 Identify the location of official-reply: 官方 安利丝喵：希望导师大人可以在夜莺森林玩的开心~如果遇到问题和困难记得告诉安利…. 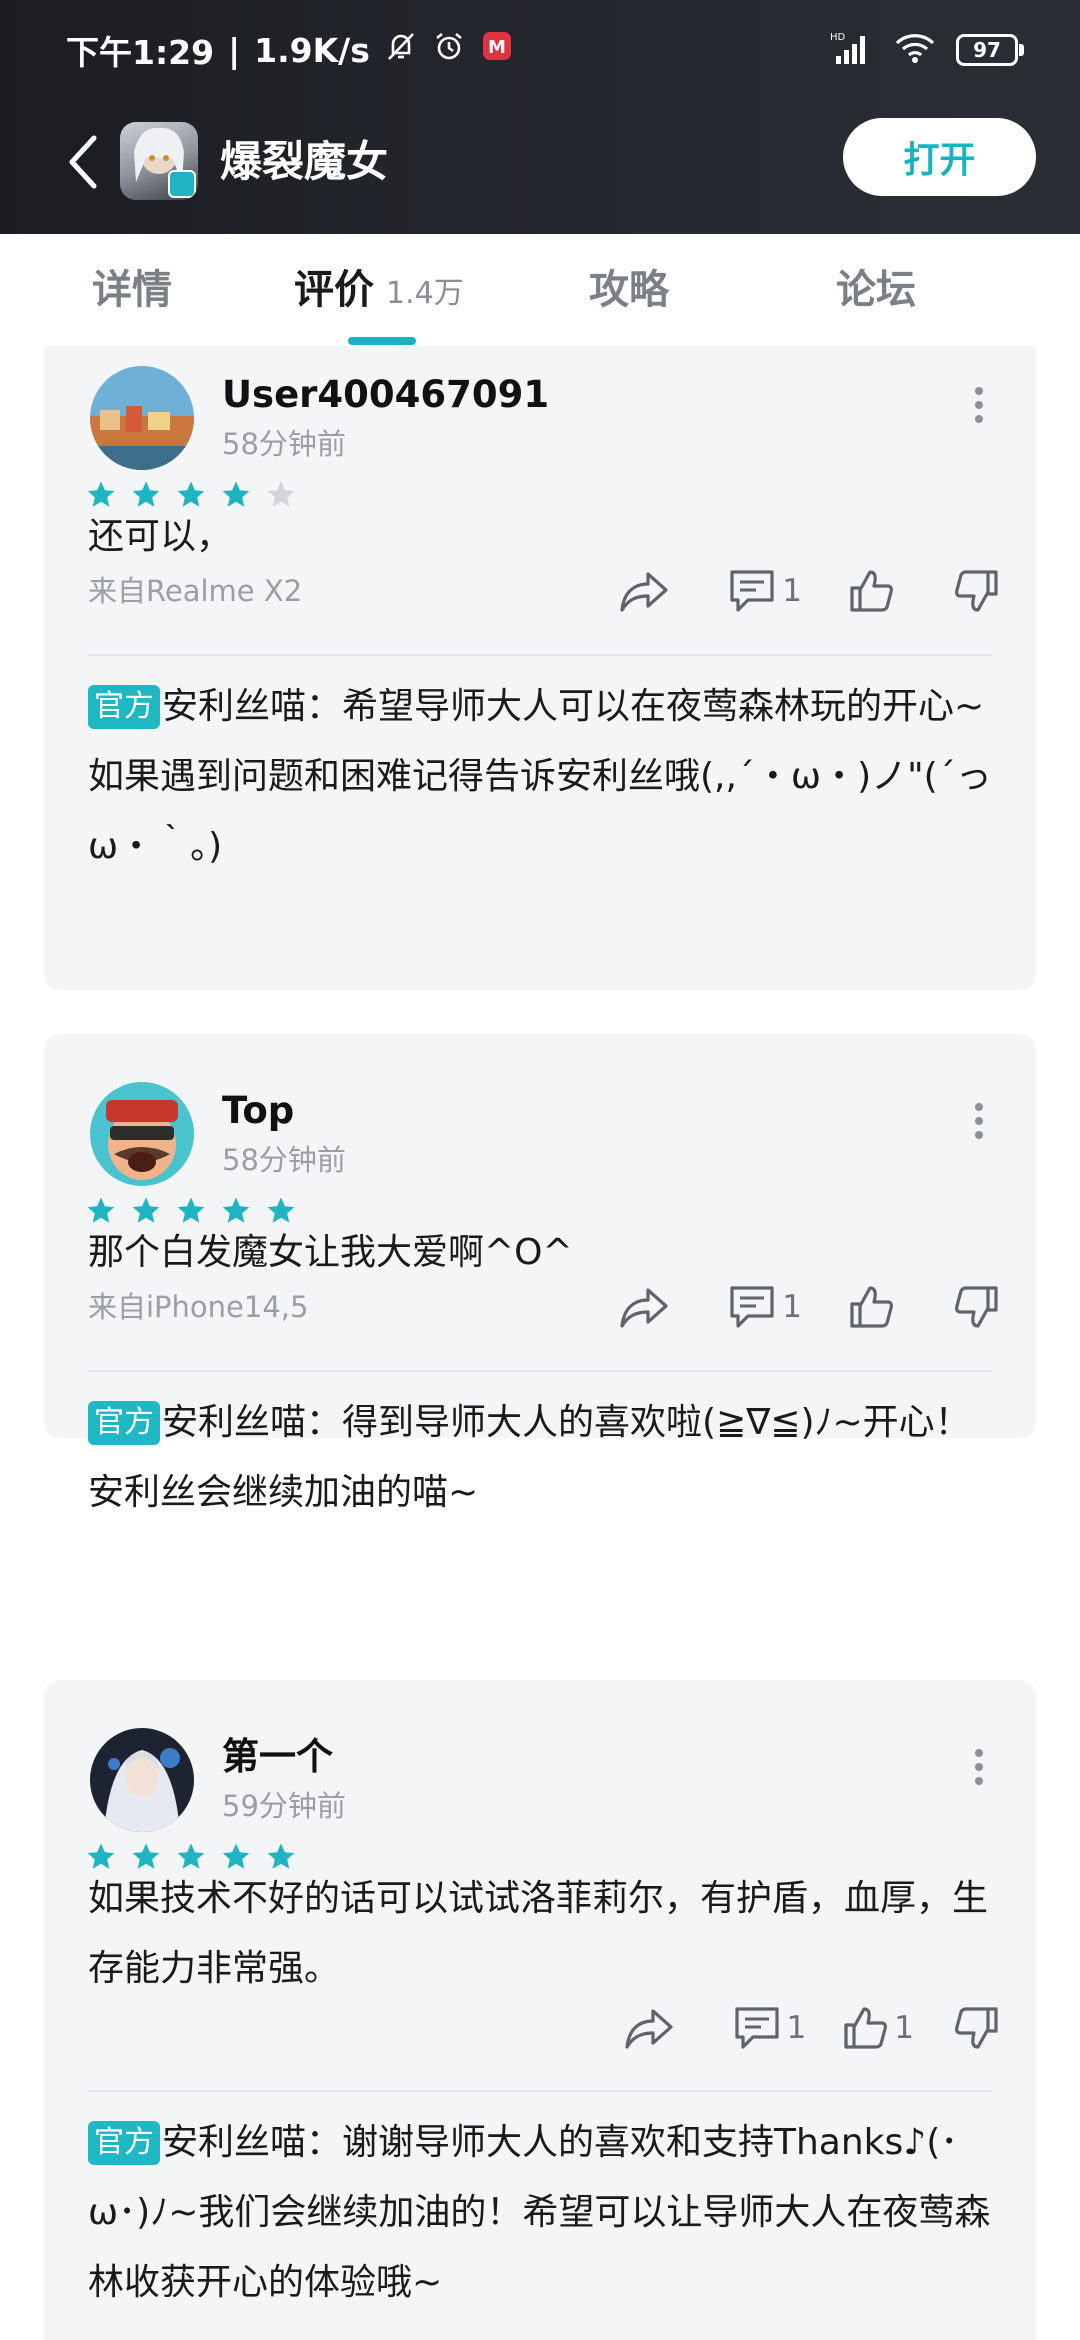
(546, 777).